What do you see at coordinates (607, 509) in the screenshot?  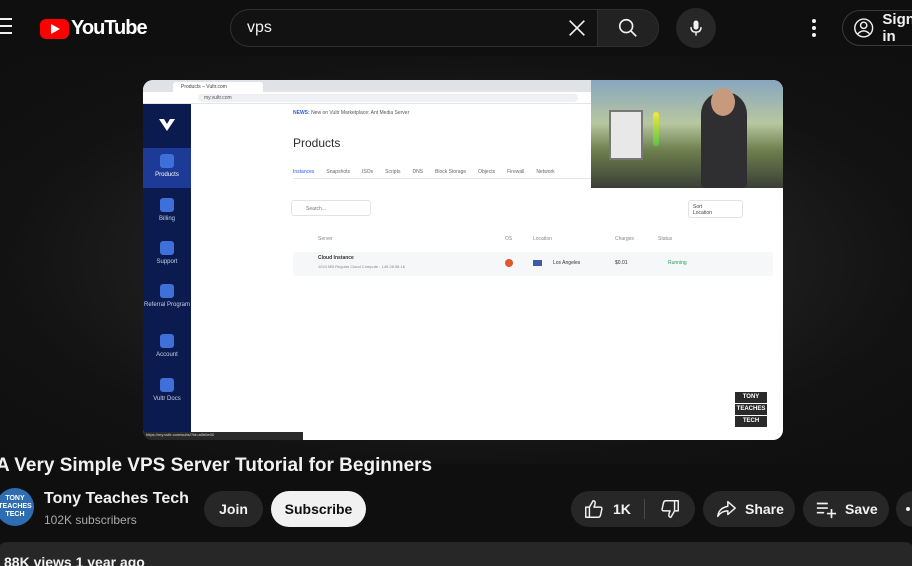 I see `like-button: 1K` at bounding box center [607, 509].